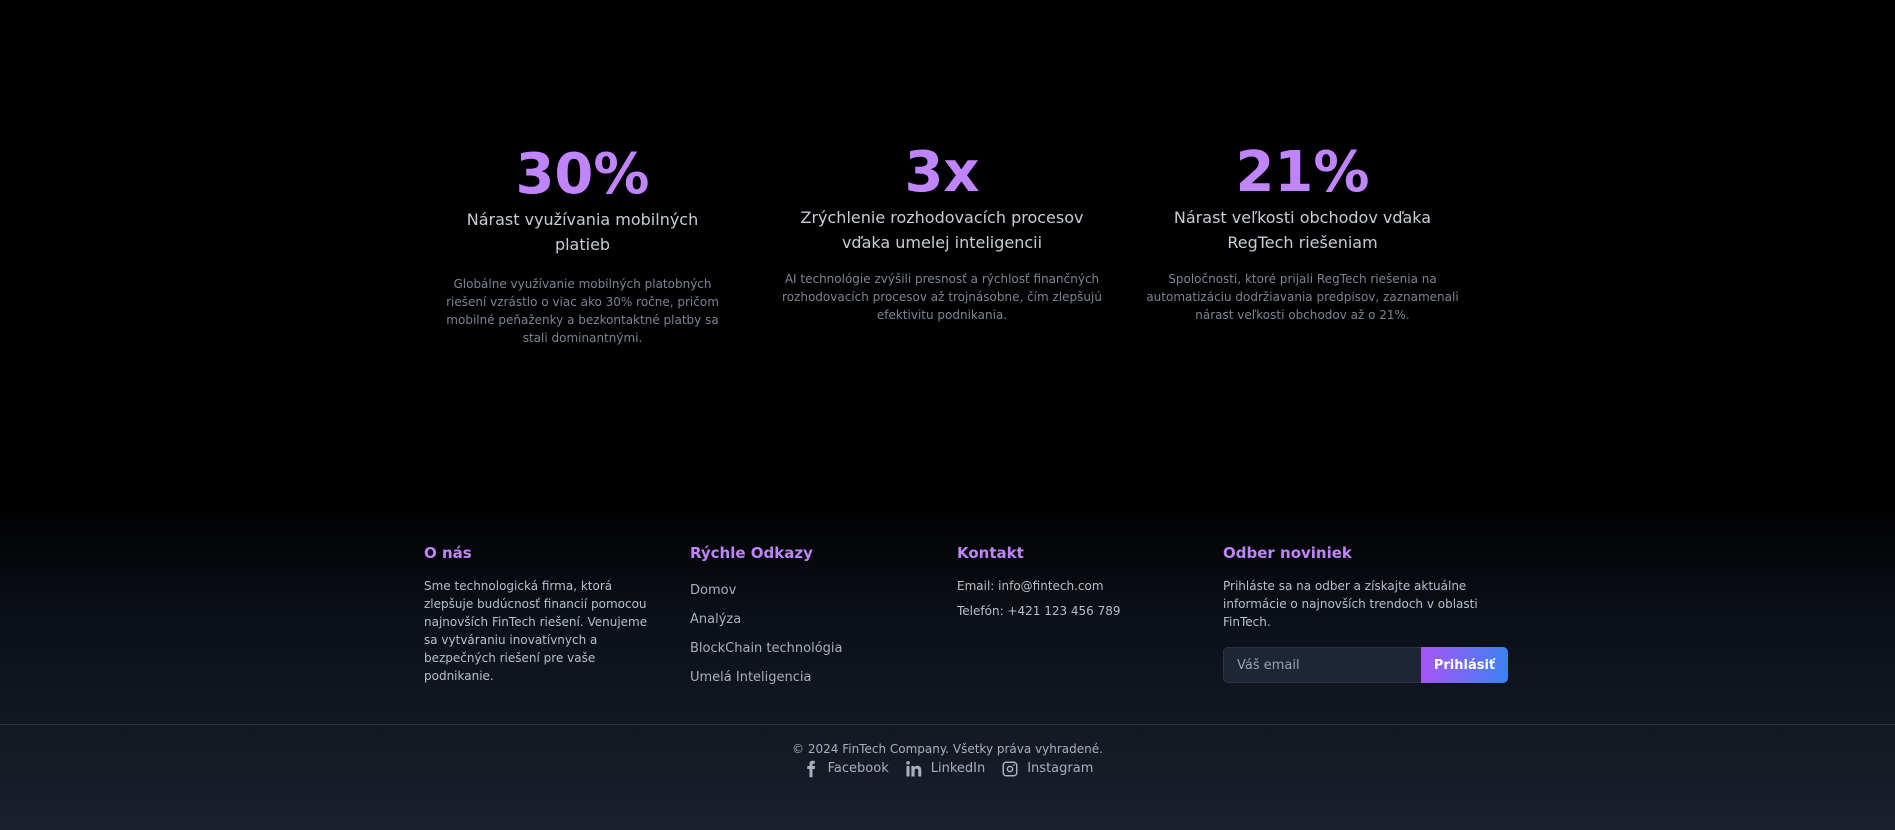 Image resolution: width=1895 pixels, height=830 pixels. I want to click on subscribe-button: Prihlásiť, so click(1464, 665).